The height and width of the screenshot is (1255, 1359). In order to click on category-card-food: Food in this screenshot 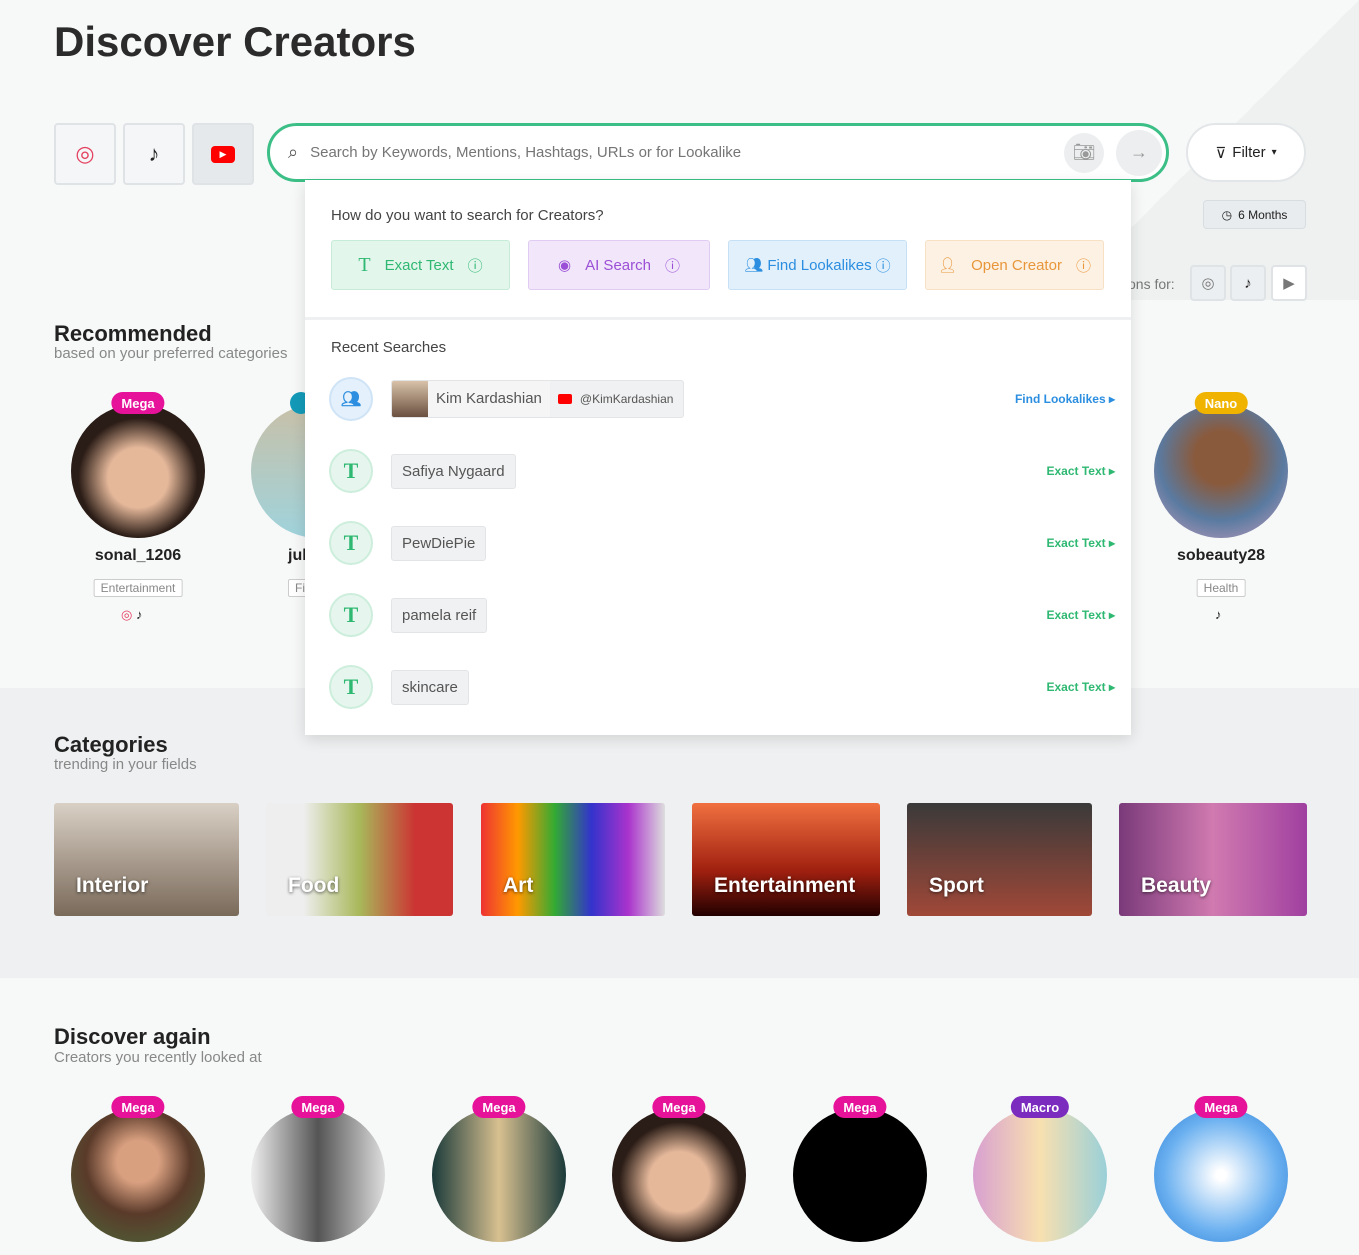, I will do `click(359, 859)`.